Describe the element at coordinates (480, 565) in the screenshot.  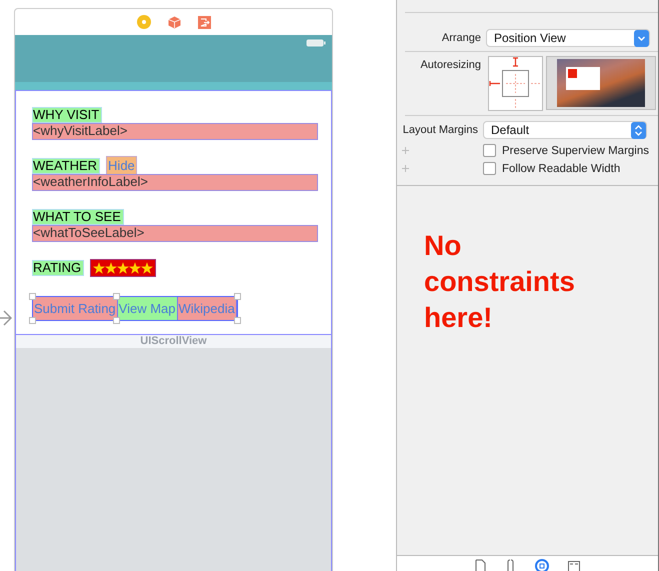
I see `file-icon` at that location.